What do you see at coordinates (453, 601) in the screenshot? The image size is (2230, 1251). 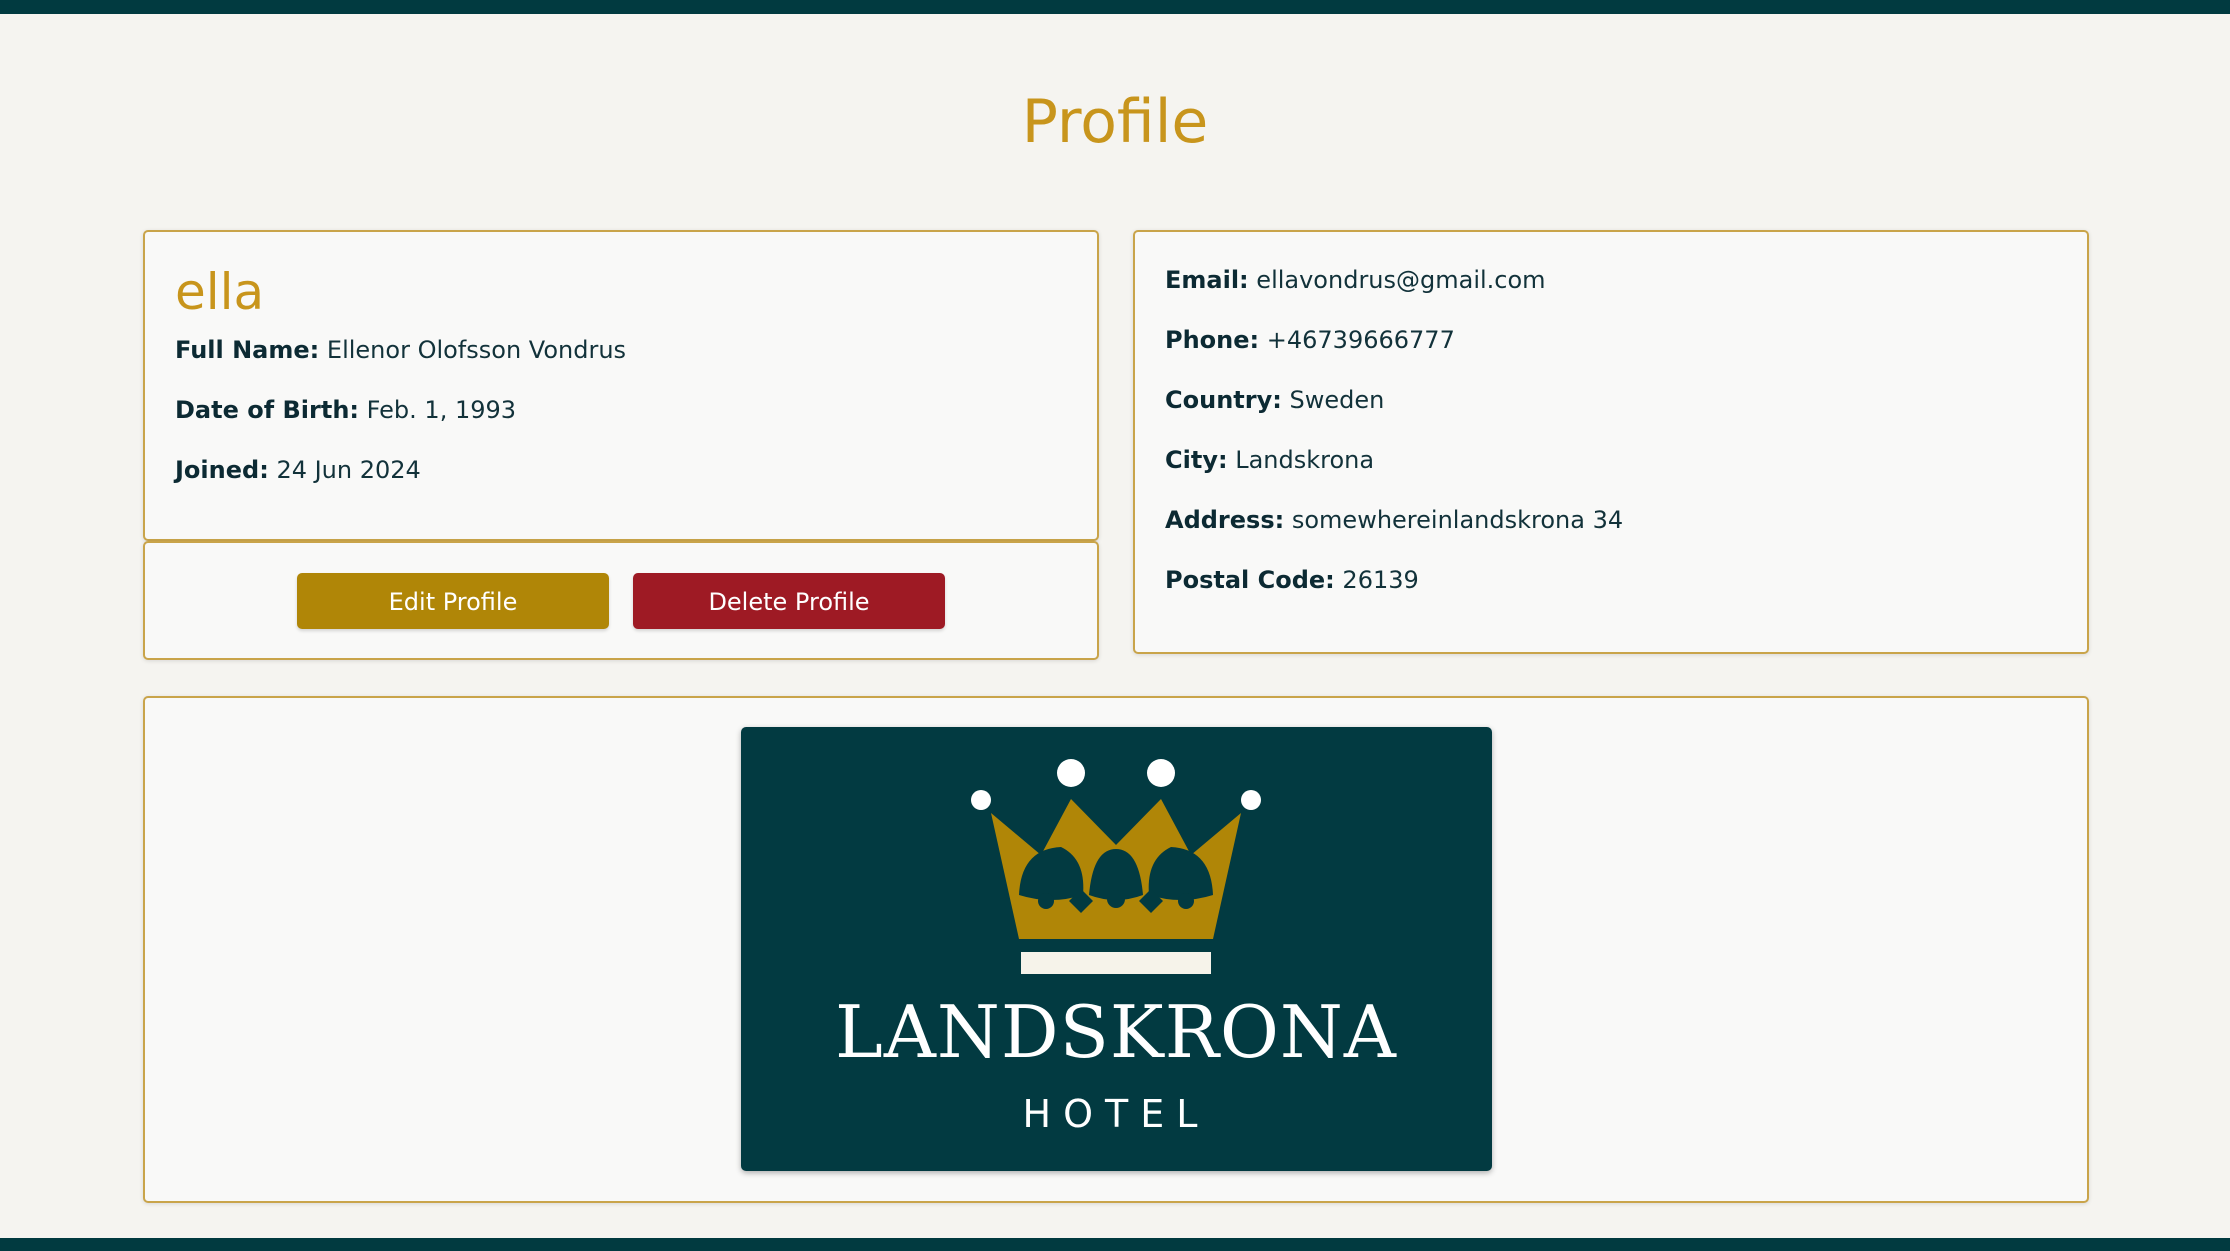 I see `edit-profile-button: Edit Profile` at bounding box center [453, 601].